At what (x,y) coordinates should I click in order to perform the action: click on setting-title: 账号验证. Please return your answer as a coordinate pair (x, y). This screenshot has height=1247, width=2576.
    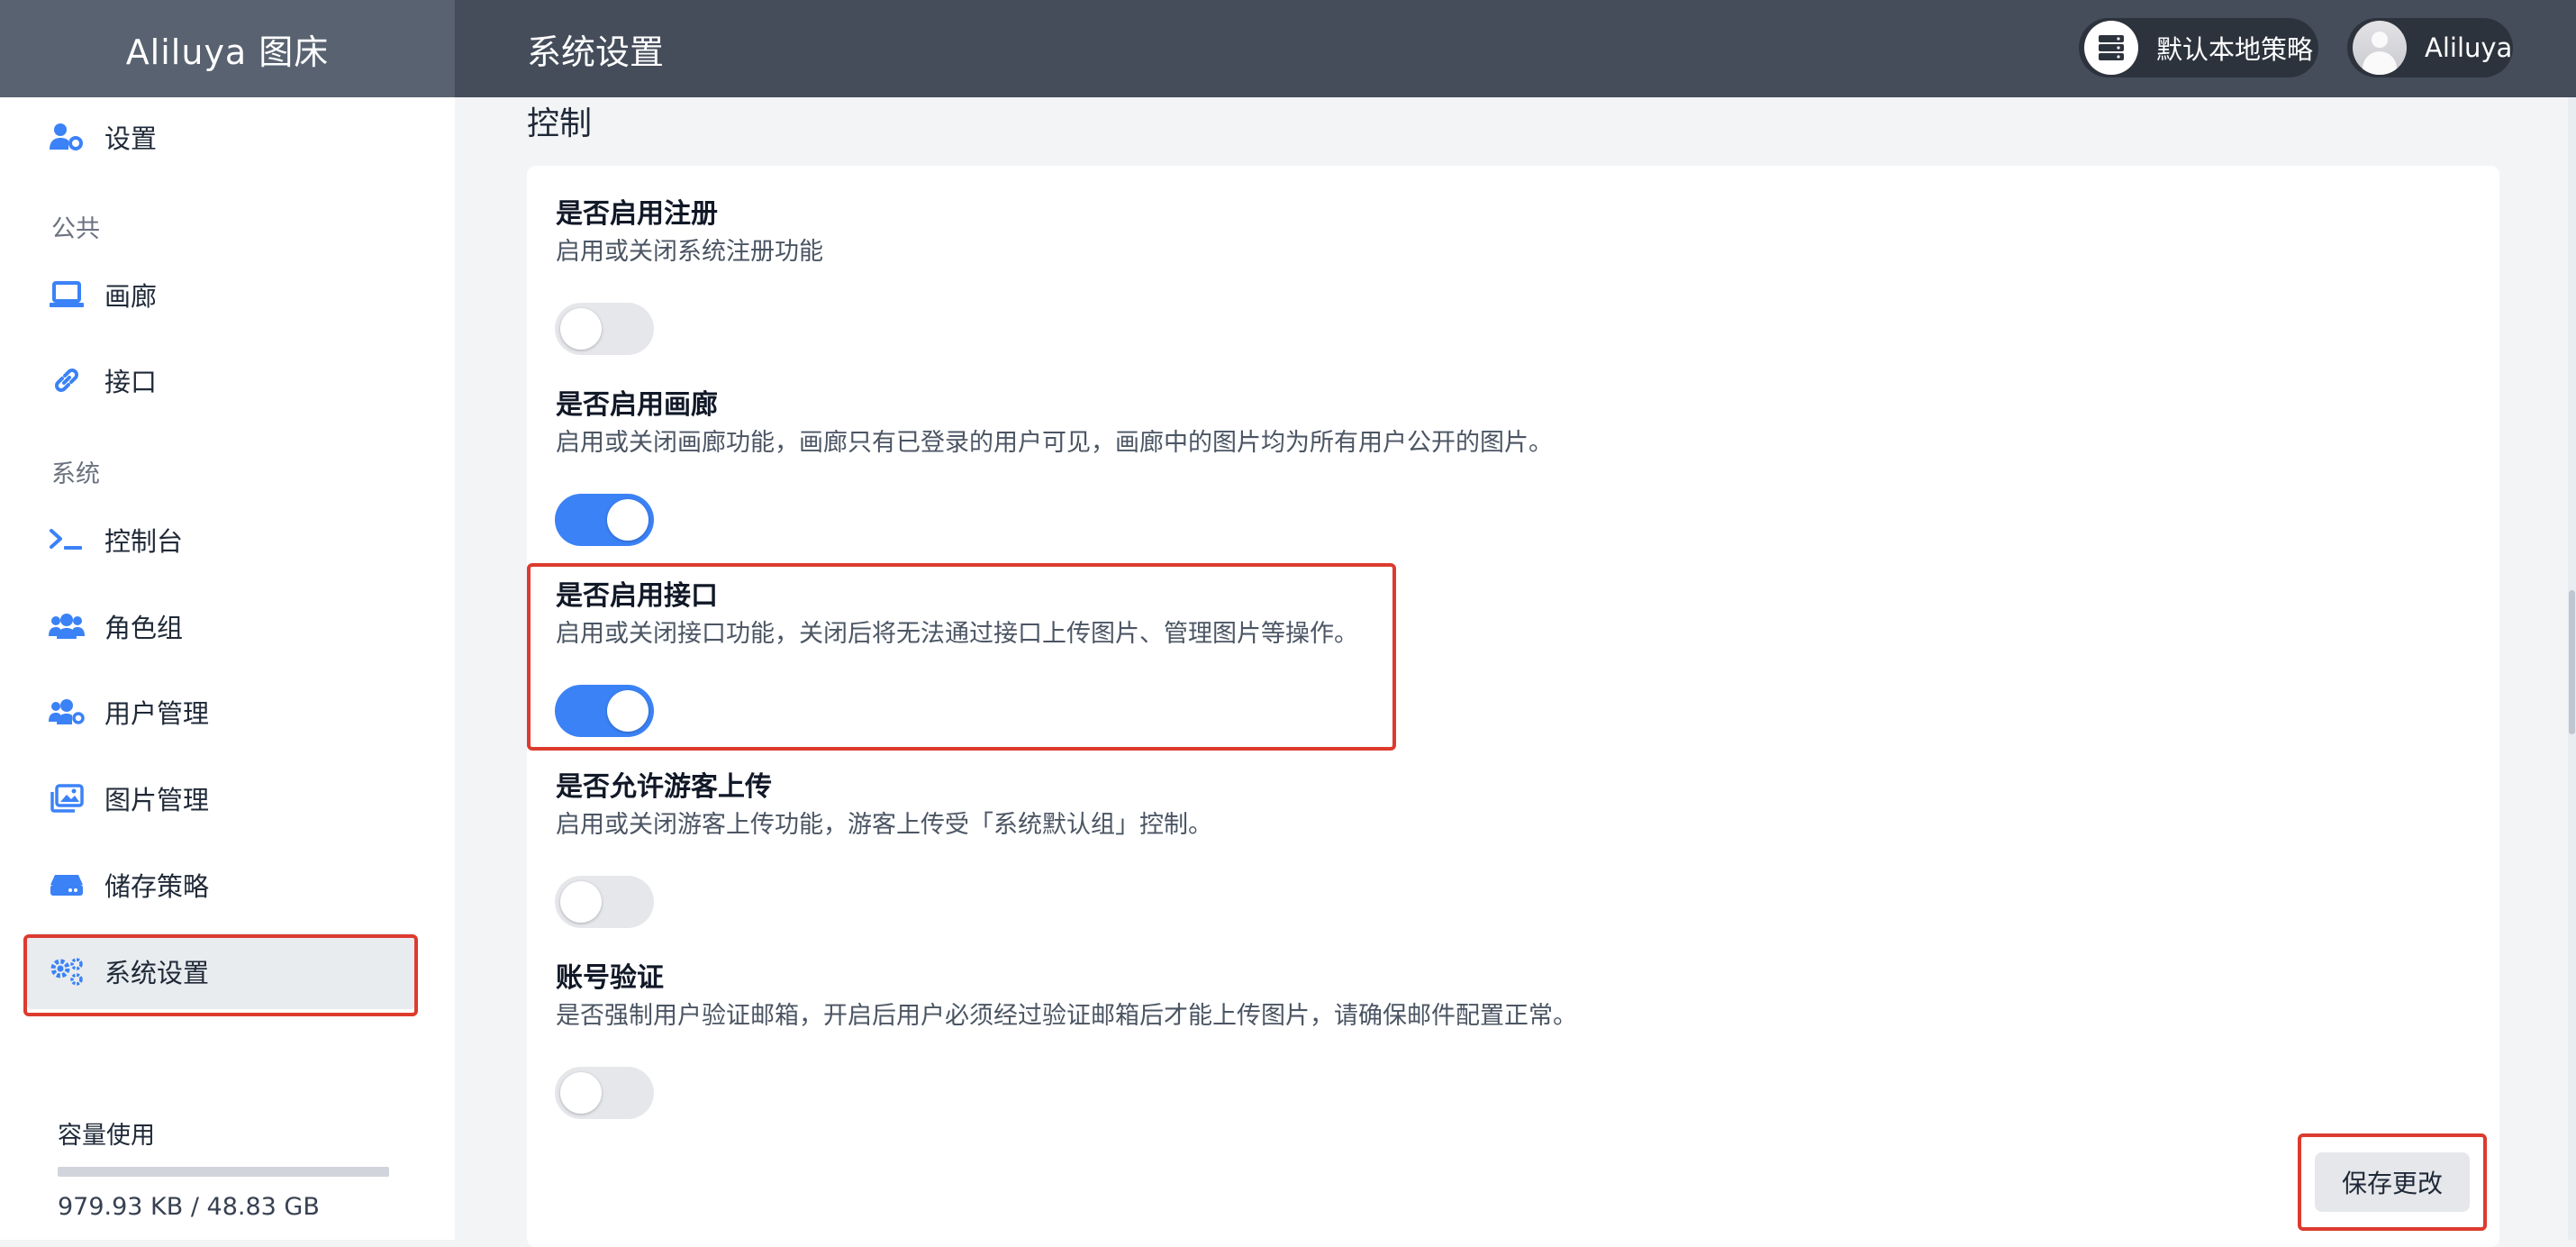
    Looking at the image, I should click on (610, 978).